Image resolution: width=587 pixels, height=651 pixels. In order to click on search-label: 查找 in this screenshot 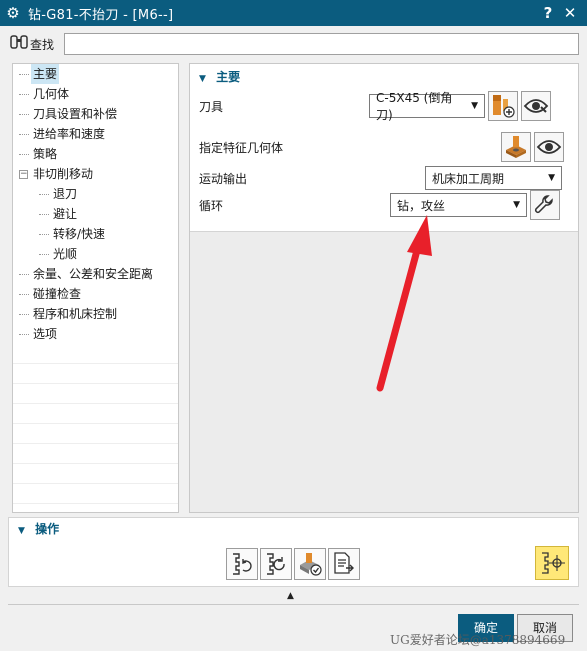, I will do `click(42, 44)`.